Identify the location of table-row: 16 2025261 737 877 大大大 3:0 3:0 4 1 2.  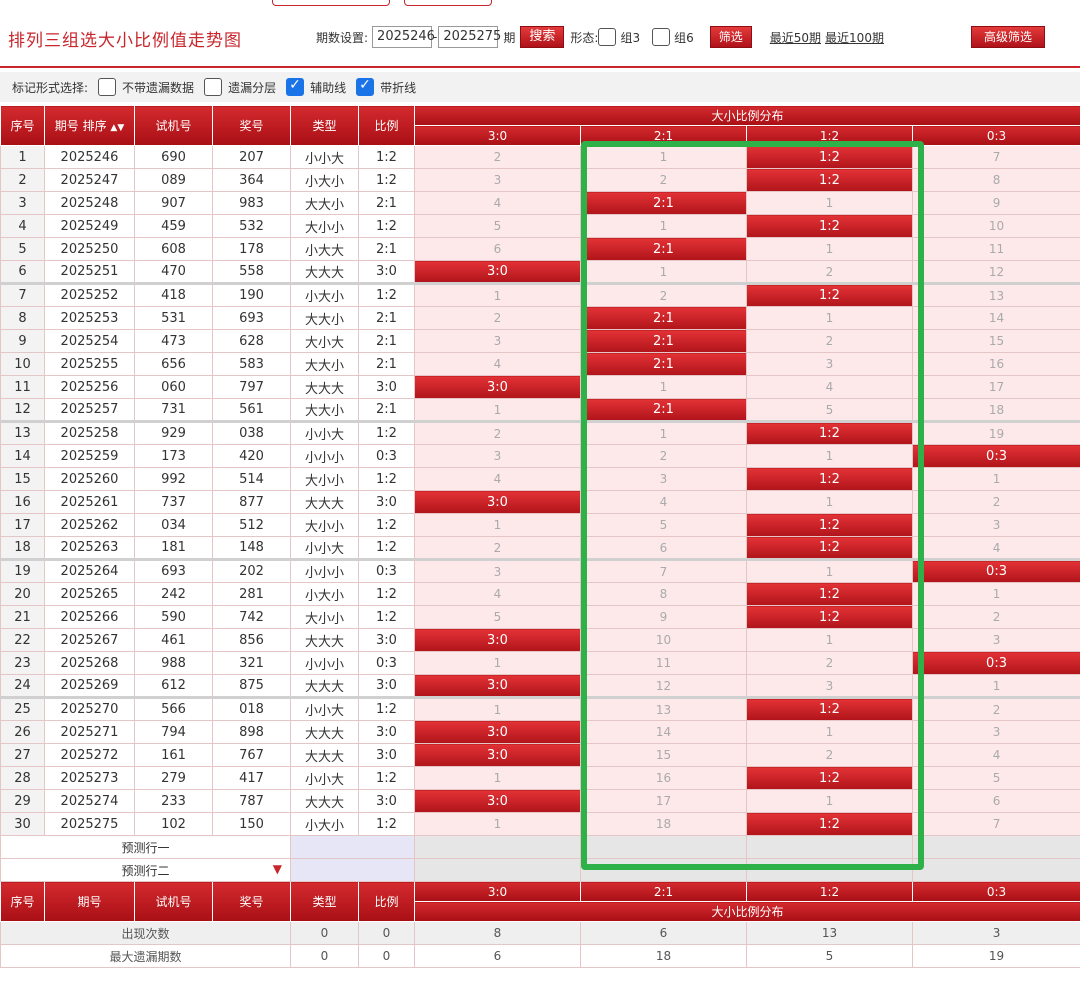
(540, 502).